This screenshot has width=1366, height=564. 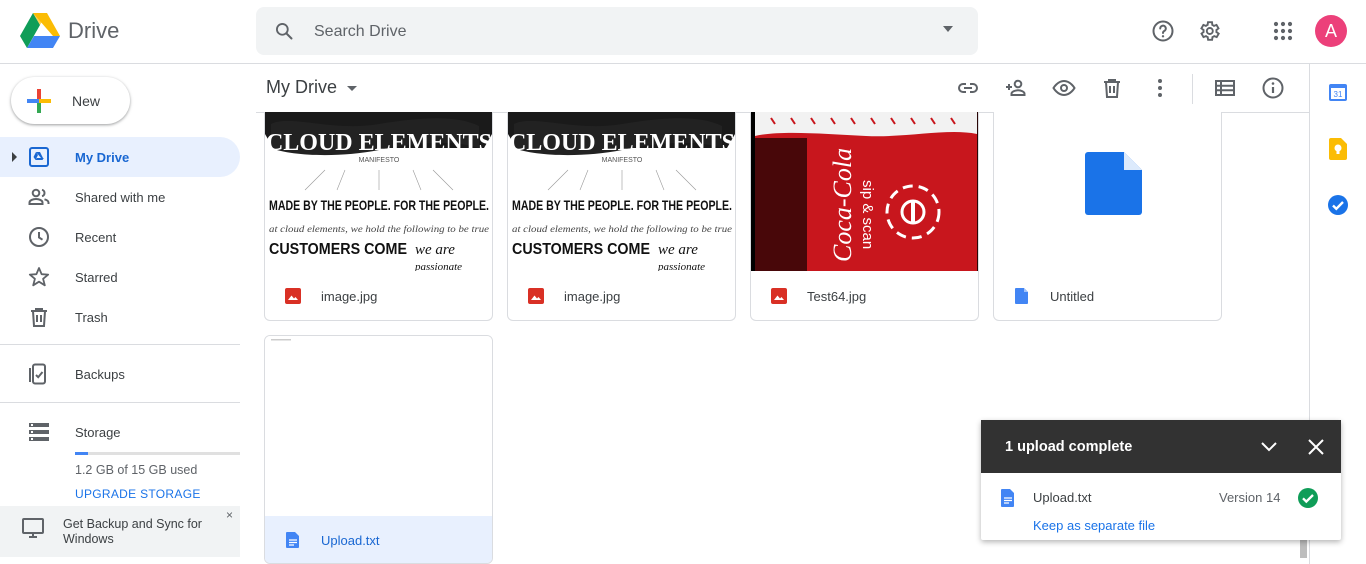 I want to click on sidebar-item-shared: Shared with me, so click(x=120, y=197).